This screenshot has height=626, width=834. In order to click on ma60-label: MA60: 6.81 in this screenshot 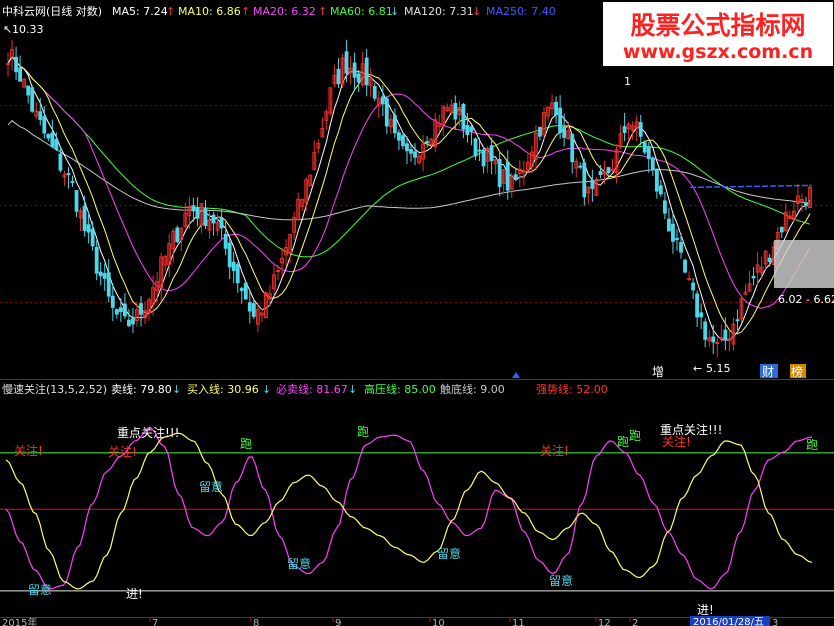, I will do `click(361, 11)`.